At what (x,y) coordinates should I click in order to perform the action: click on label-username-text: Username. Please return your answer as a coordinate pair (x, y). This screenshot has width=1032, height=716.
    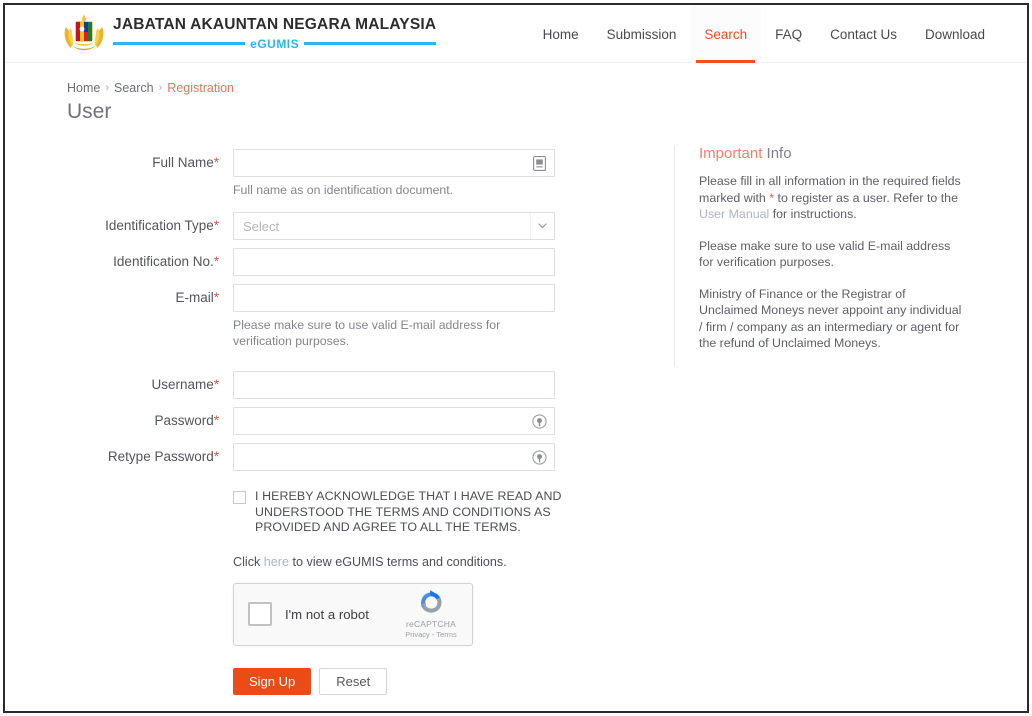
    Looking at the image, I should click on (182, 384).